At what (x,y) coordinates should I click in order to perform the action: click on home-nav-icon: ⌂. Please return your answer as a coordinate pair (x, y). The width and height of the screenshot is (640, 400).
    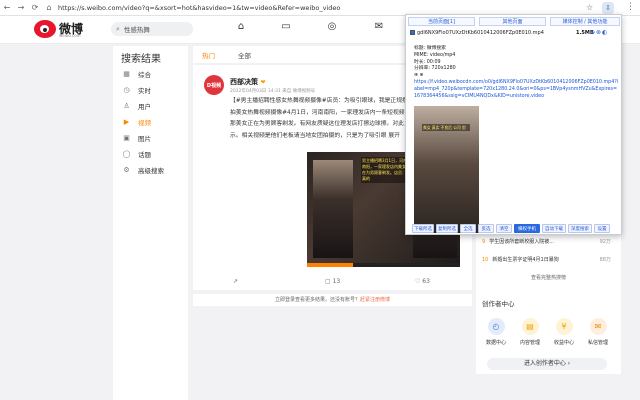
    Looking at the image, I should click on (241, 28).